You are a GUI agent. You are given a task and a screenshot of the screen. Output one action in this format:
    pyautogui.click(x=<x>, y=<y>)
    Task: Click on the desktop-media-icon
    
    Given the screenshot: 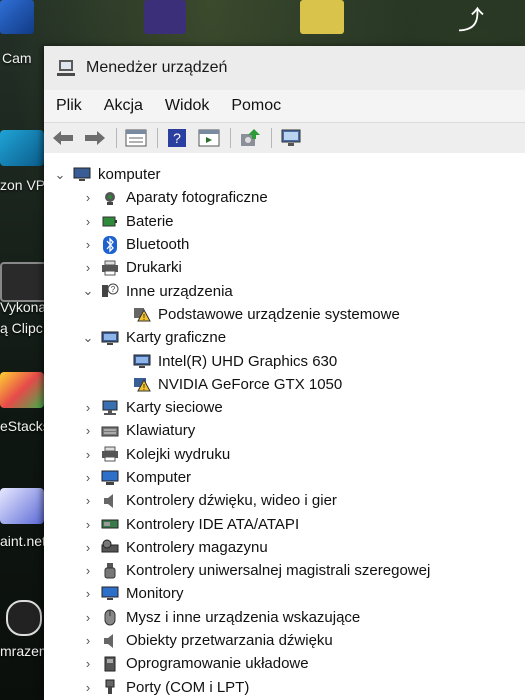 What is the action you would take?
    pyautogui.click(x=24, y=618)
    